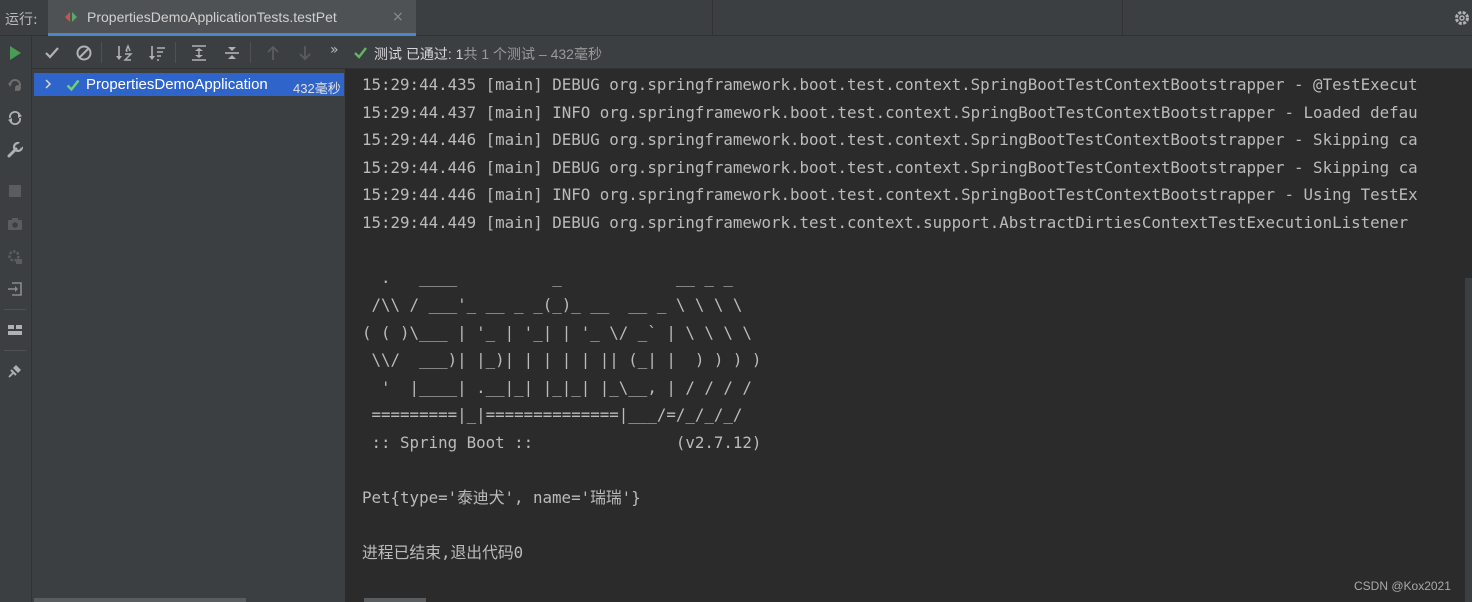 The image size is (1472, 602). Describe the element at coordinates (532, 54) in the screenshot. I see `status-suffix: 共 1 个测试 – 432毫秒` at that location.